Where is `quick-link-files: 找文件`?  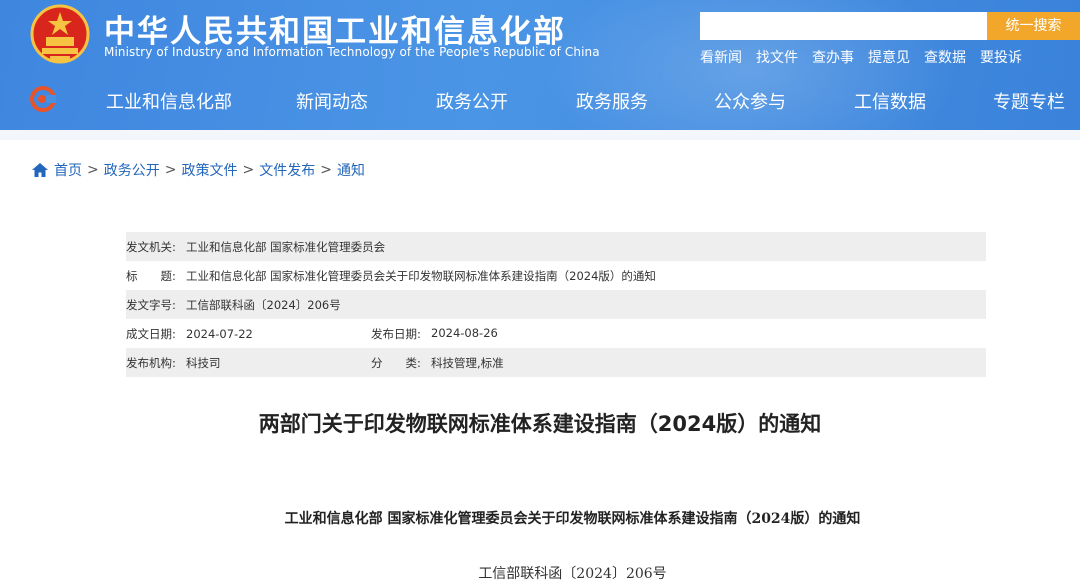
quick-link-files: 找文件 is located at coordinates (777, 57).